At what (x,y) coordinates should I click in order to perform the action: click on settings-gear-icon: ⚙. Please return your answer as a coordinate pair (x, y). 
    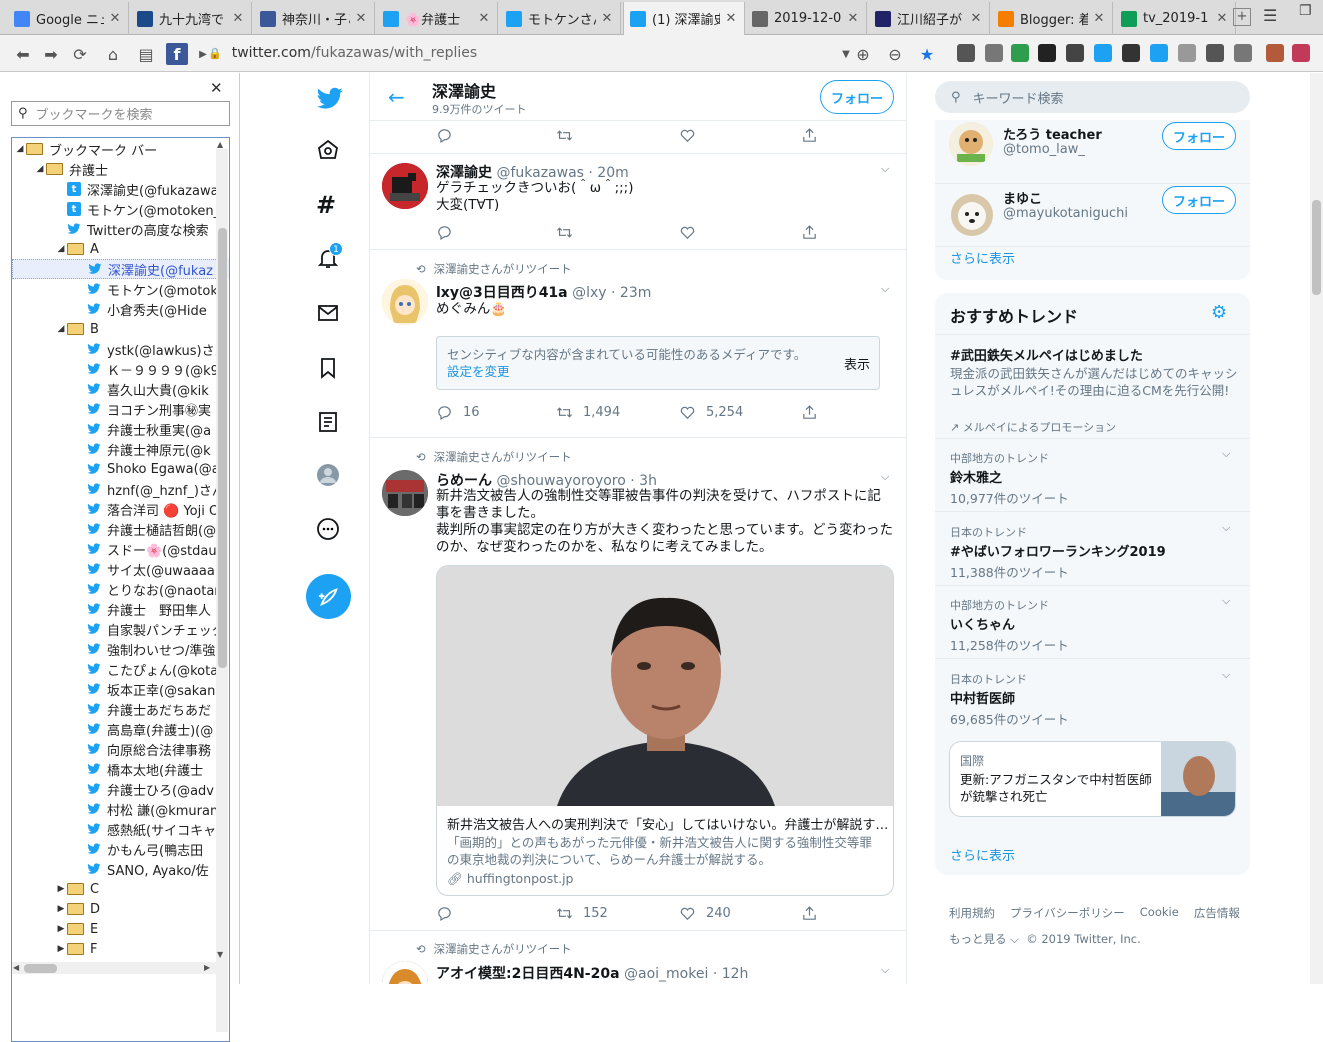
    Looking at the image, I should click on (1219, 312).